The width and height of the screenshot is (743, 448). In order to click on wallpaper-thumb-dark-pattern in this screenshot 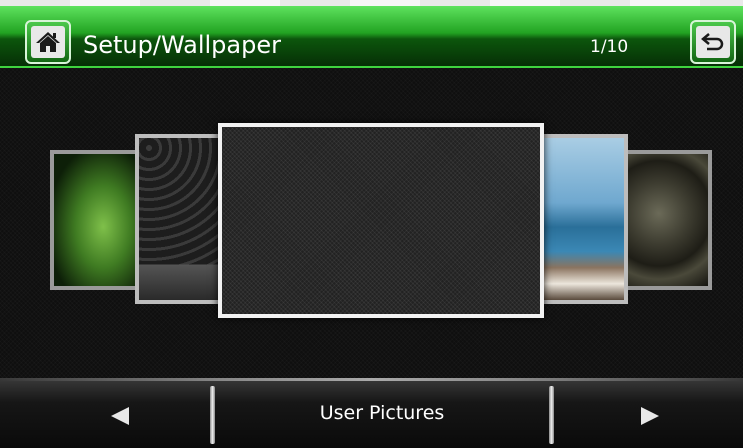, I will do `click(180, 219)`.